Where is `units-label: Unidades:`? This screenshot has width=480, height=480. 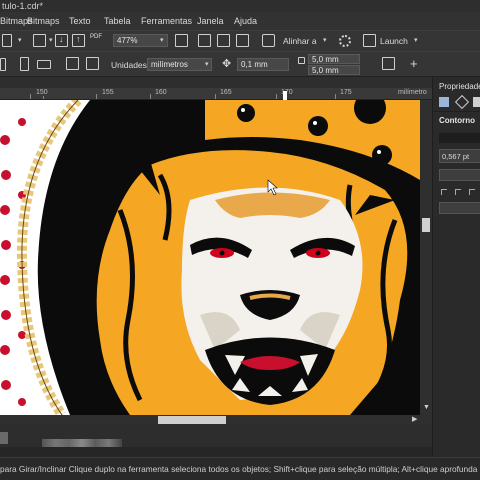 units-label: Unidades: is located at coordinates (130, 65).